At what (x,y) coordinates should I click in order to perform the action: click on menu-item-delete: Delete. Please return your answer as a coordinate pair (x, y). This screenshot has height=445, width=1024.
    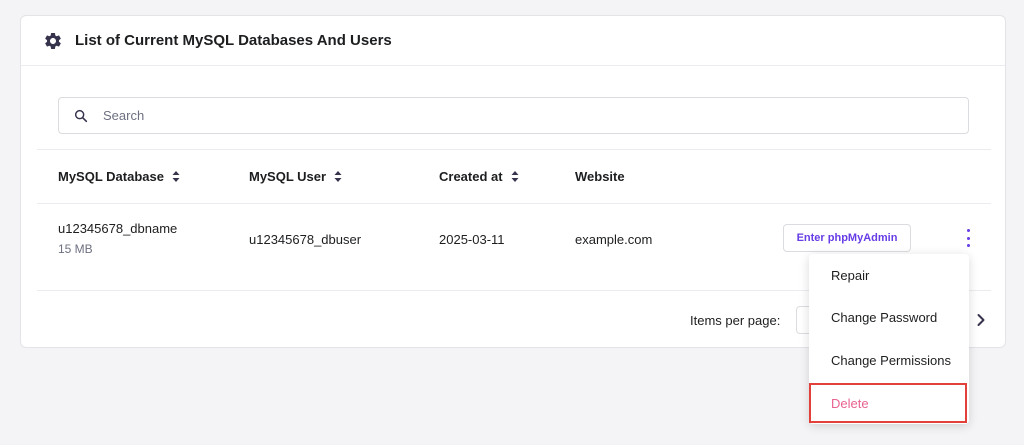
    Looking at the image, I should click on (888, 403).